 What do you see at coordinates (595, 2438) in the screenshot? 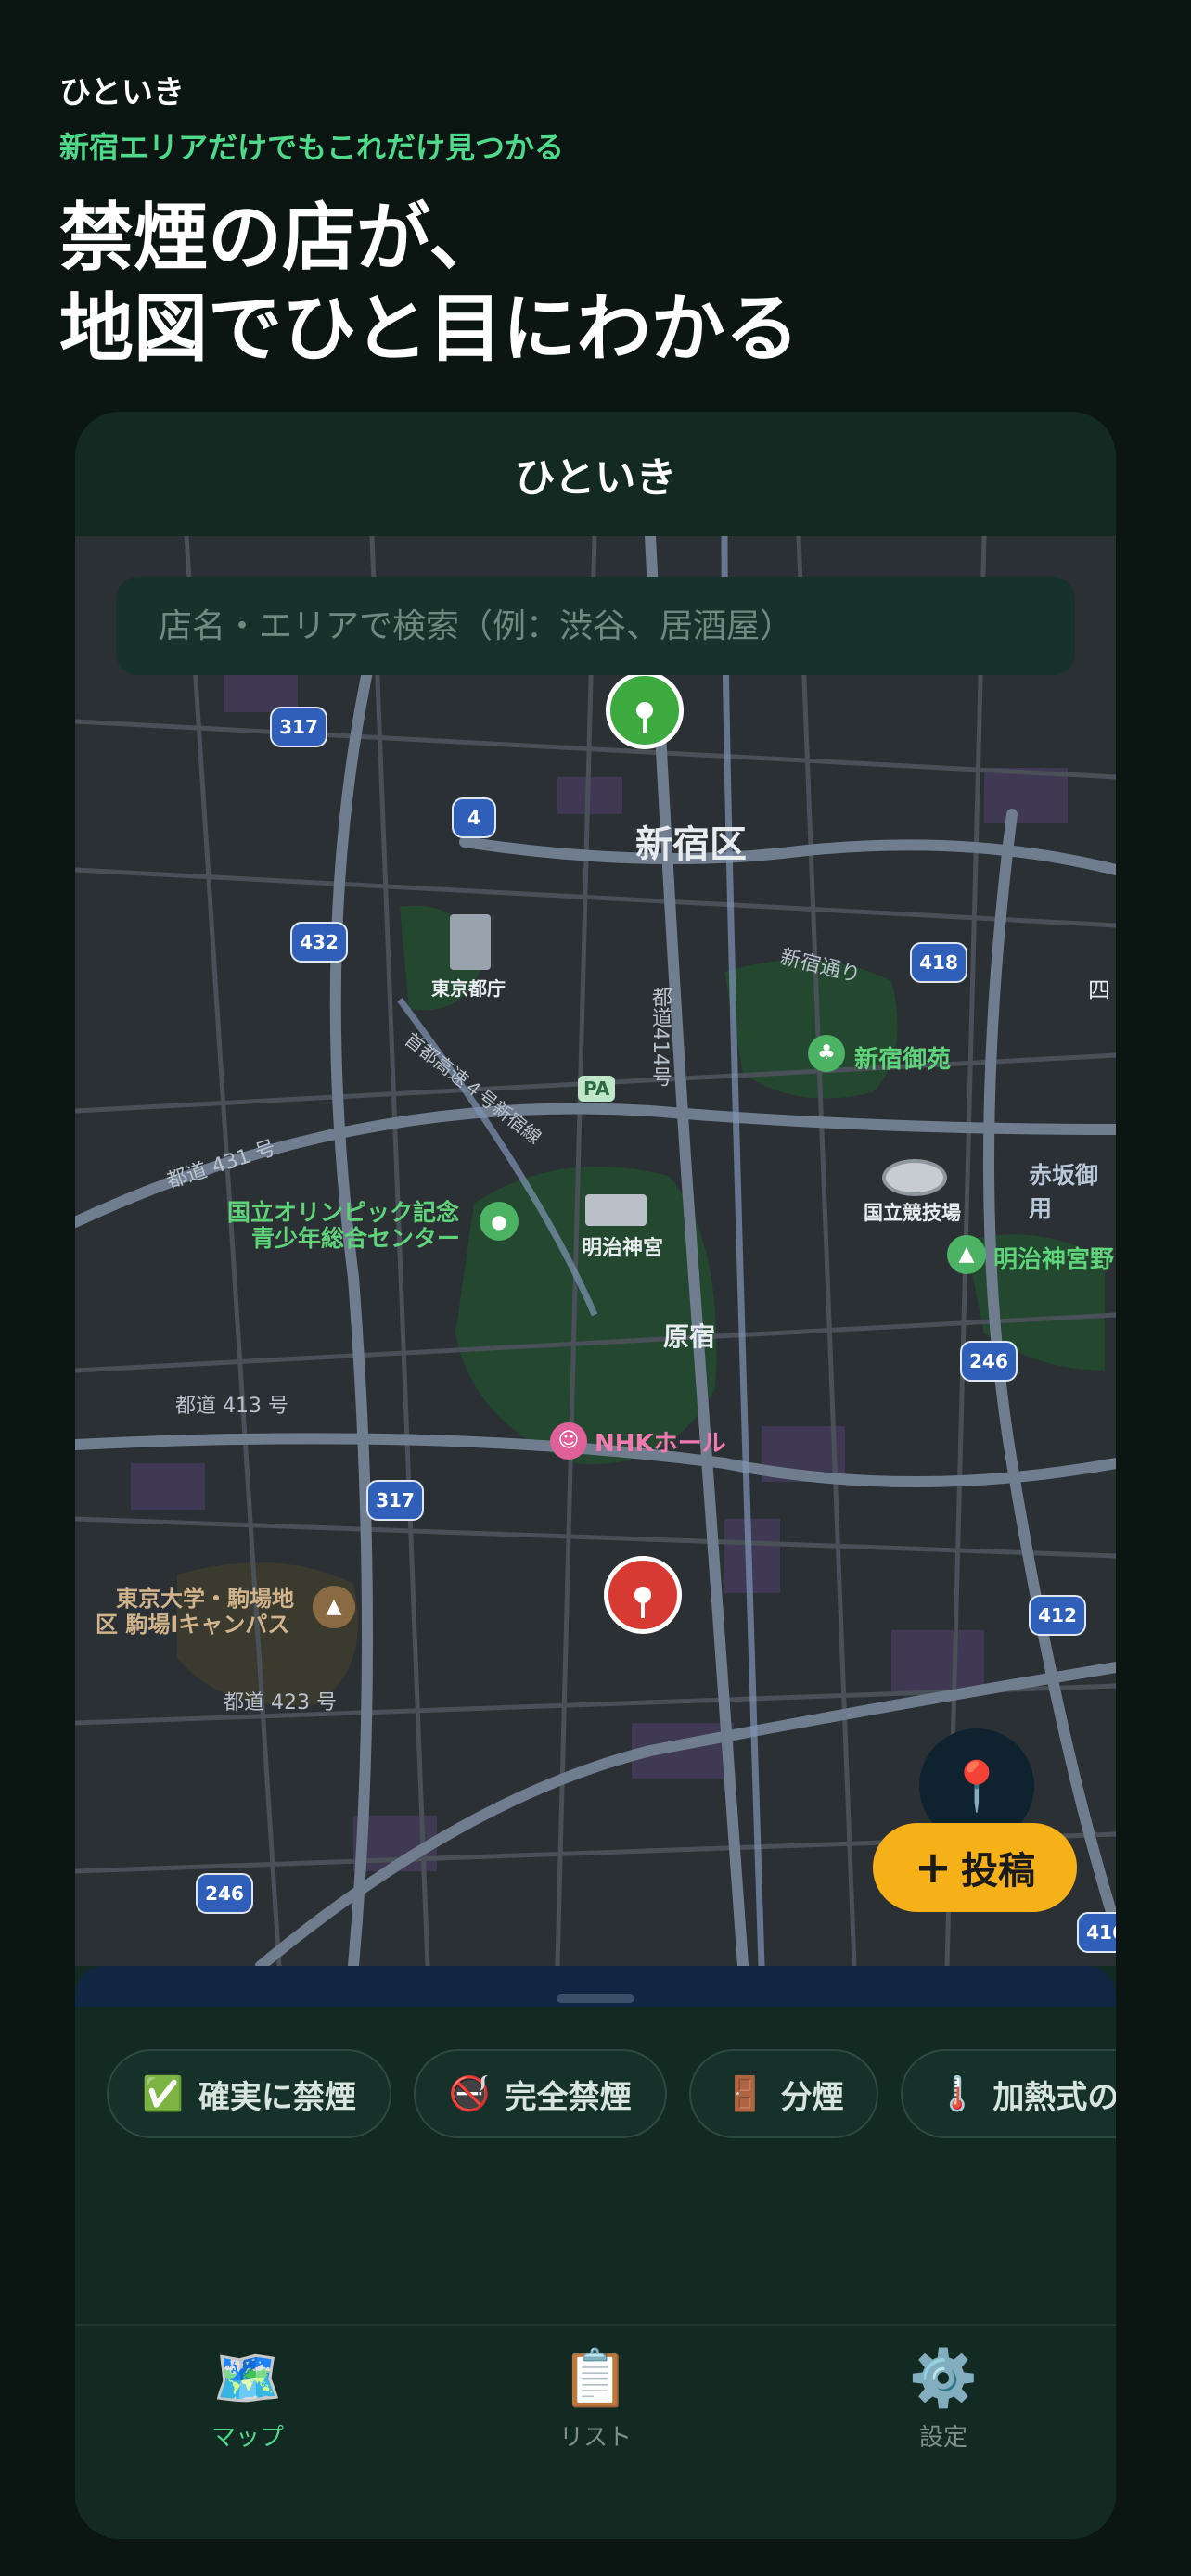
I see `tab-list-label: リスト` at bounding box center [595, 2438].